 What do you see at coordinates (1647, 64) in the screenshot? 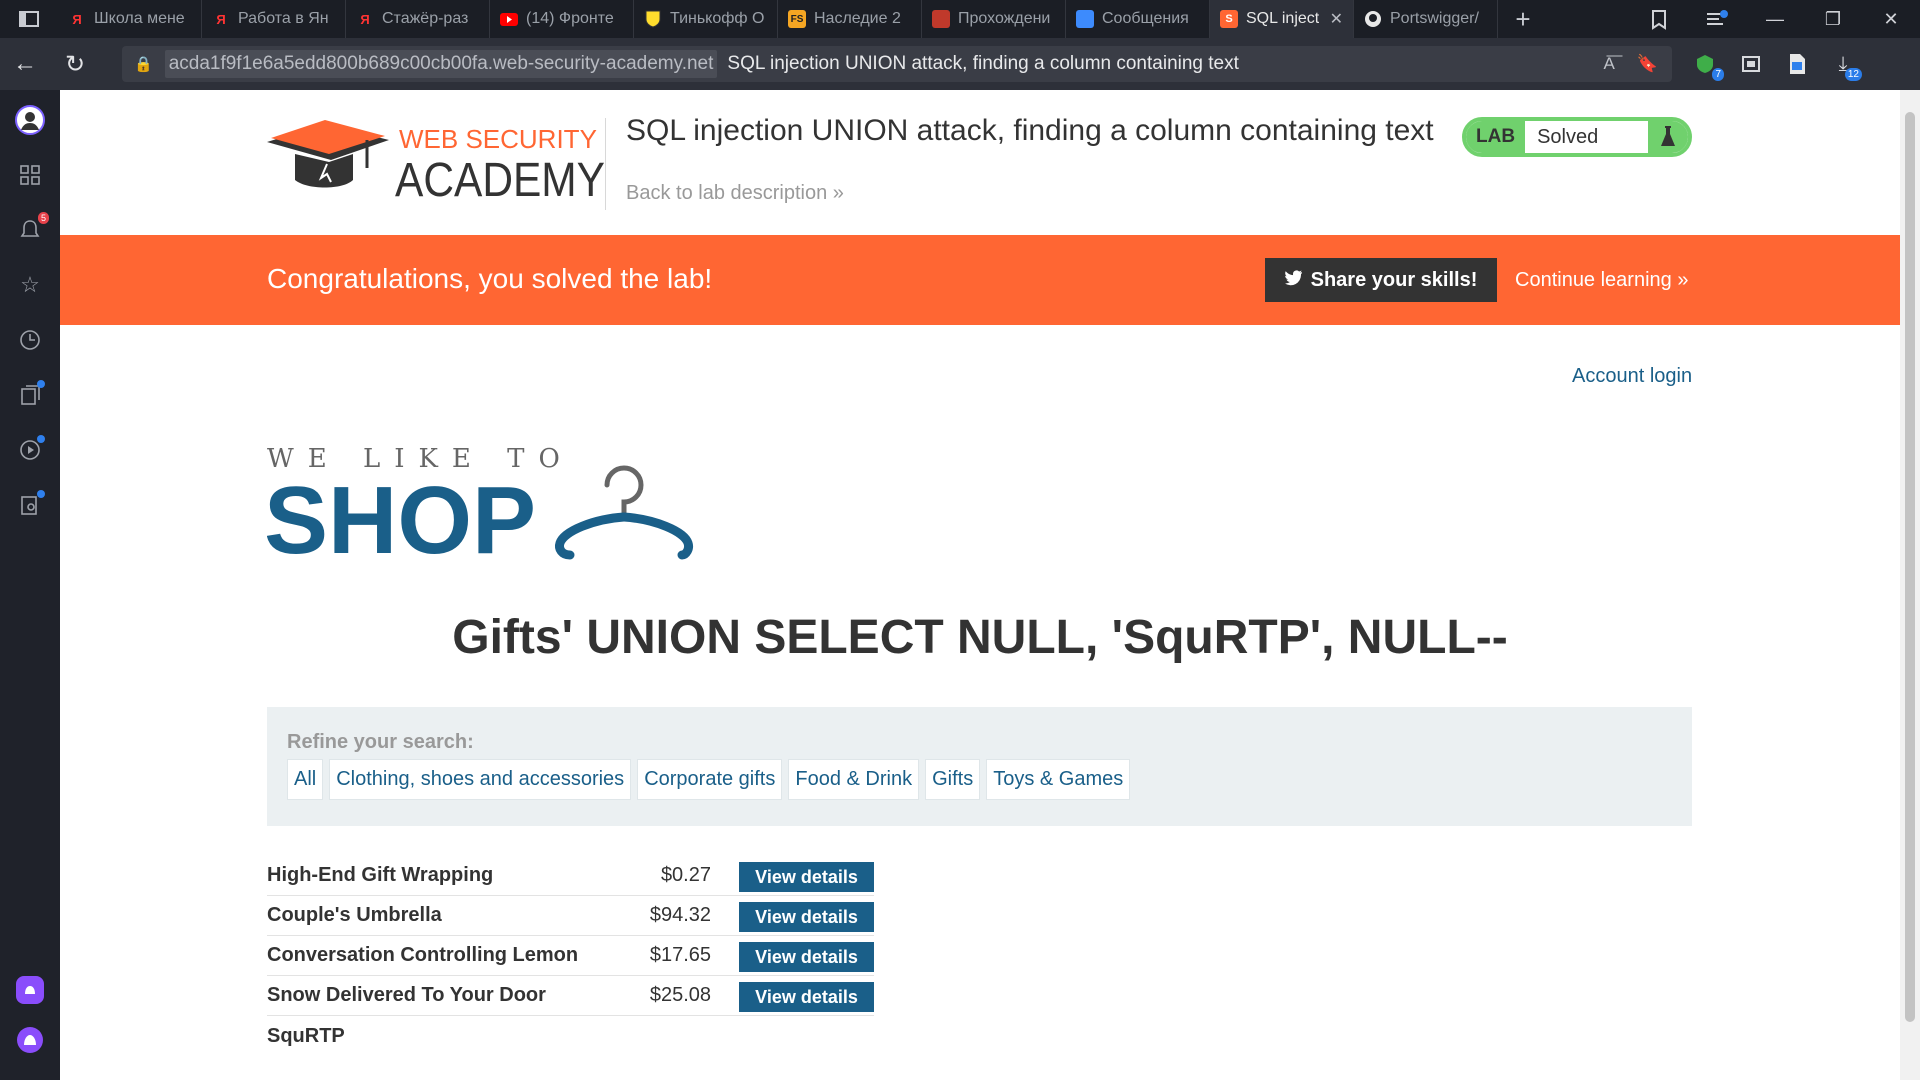
I see `bookmark-icon: 🔖` at bounding box center [1647, 64].